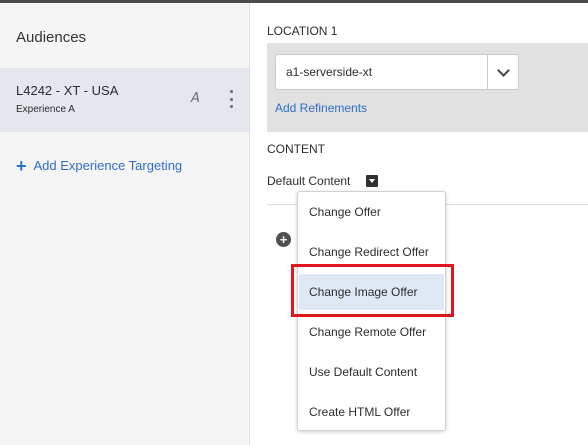  What do you see at coordinates (231, 99) in the screenshot?
I see `more-vertical-icon` at bounding box center [231, 99].